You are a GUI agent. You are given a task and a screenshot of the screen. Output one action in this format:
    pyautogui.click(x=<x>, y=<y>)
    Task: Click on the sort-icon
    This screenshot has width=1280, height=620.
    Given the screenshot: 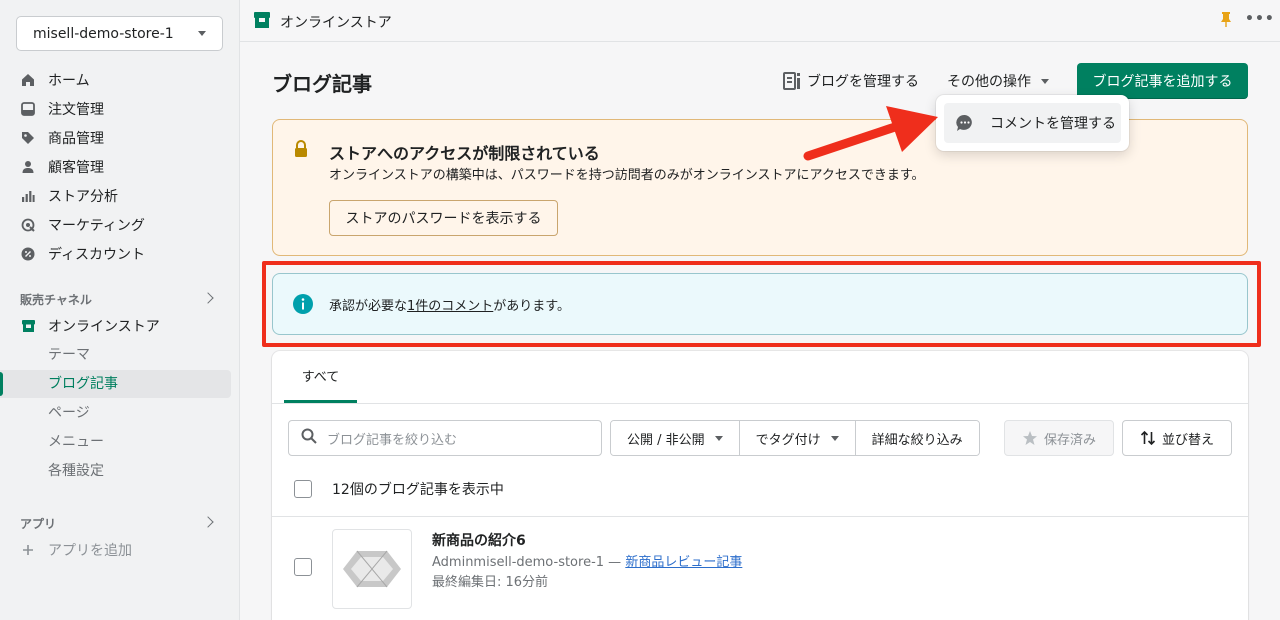 What is the action you would take?
    pyautogui.click(x=1148, y=438)
    